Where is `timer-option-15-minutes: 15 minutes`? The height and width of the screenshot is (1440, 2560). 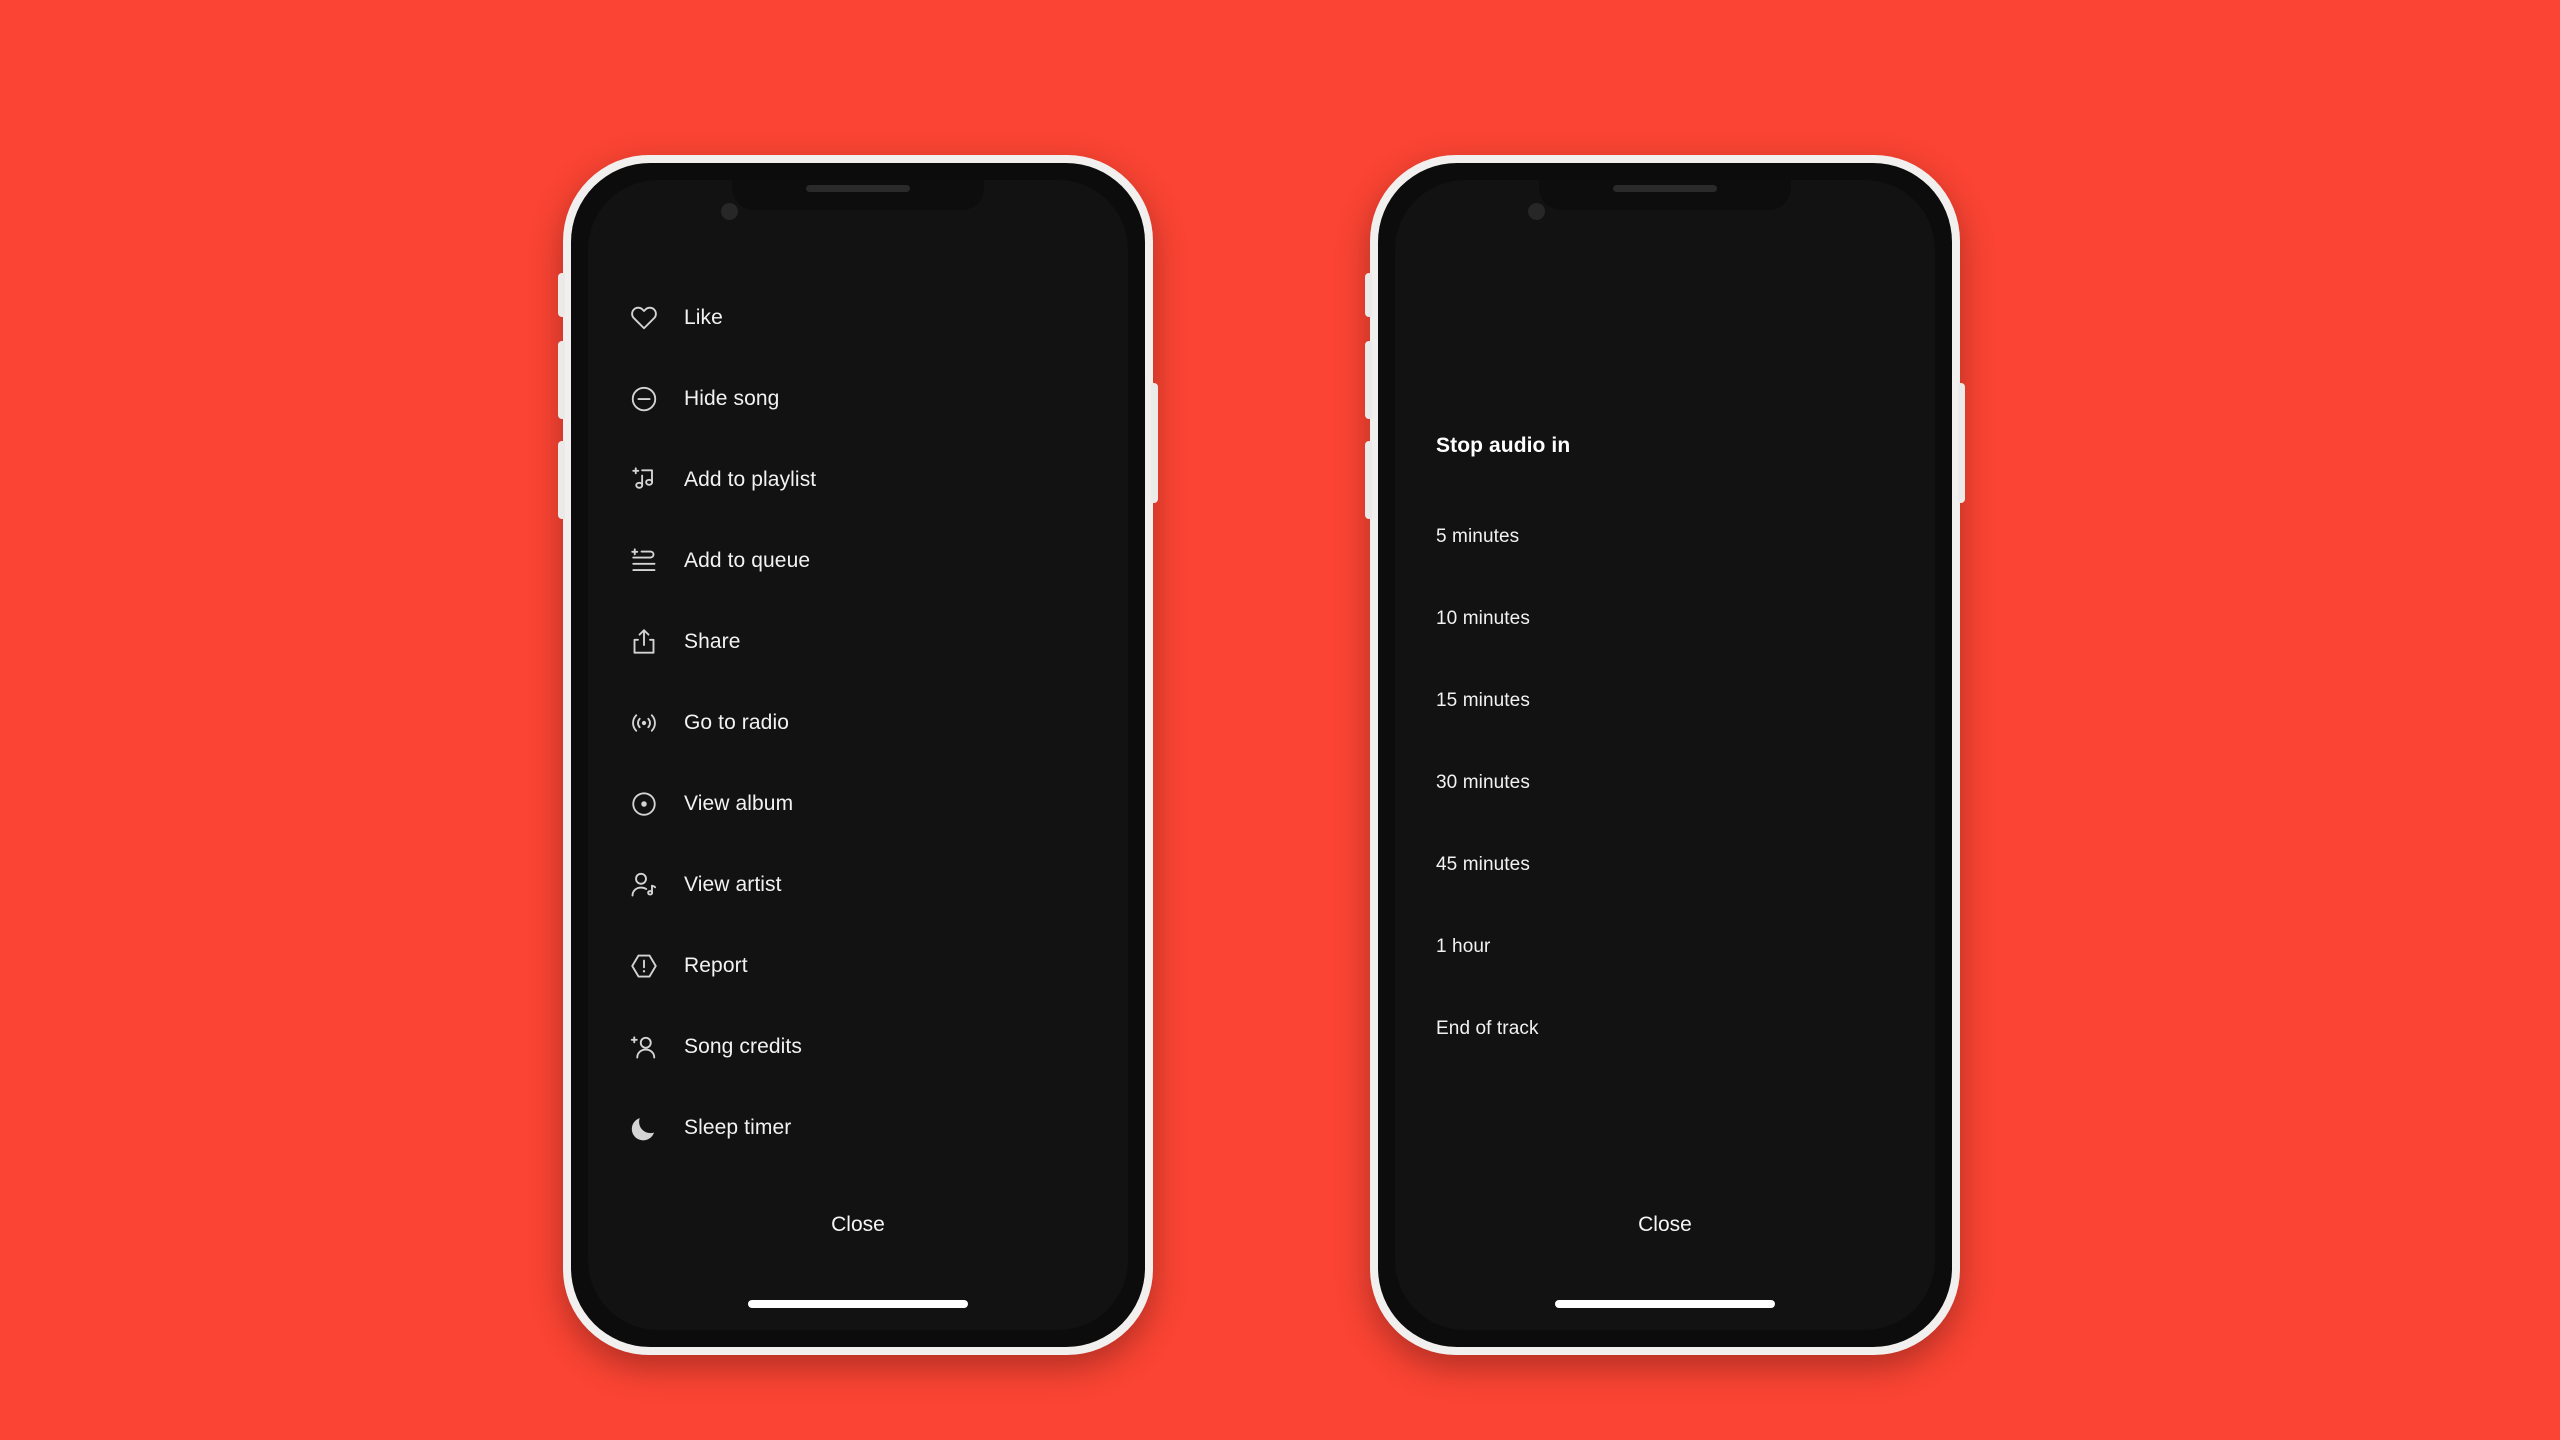
timer-option-15-minutes: 15 minutes is located at coordinates (1685, 701).